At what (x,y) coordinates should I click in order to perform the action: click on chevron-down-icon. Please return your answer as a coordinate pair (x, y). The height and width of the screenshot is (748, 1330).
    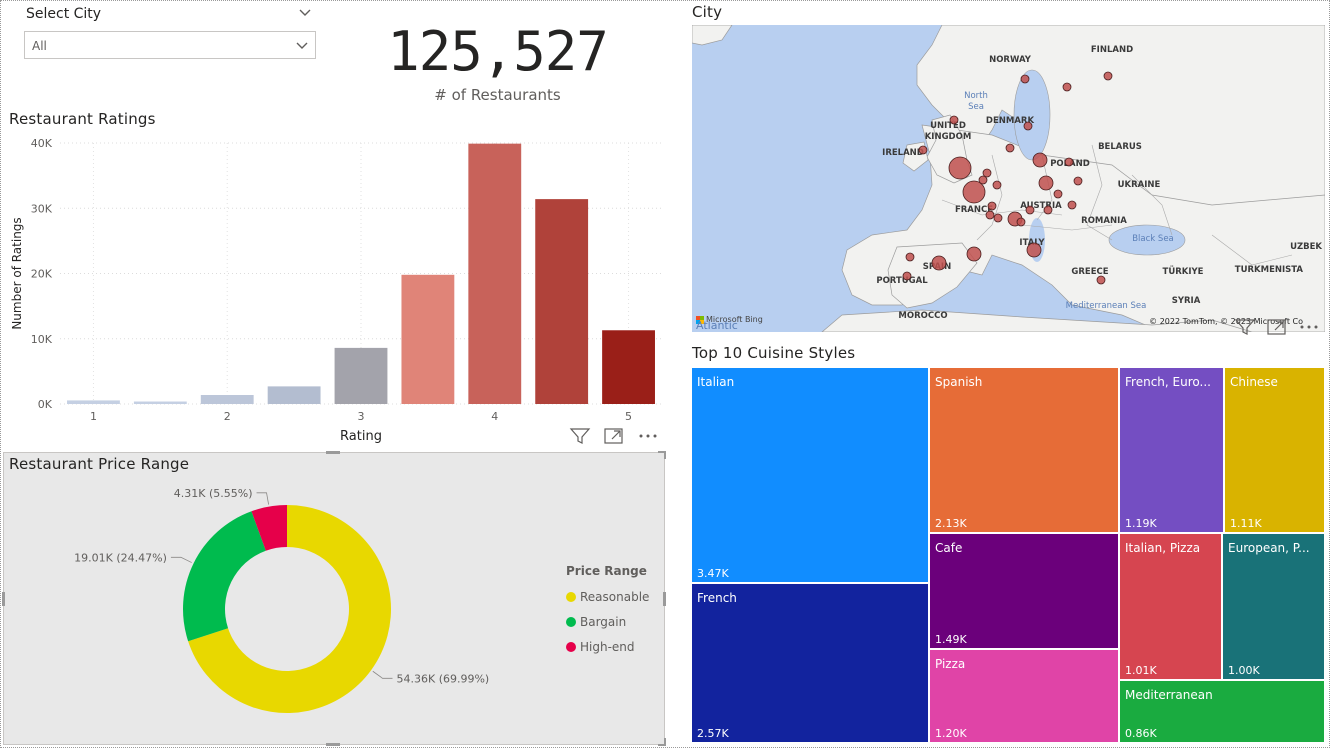
    Looking at the image, I should click on (302, 46).